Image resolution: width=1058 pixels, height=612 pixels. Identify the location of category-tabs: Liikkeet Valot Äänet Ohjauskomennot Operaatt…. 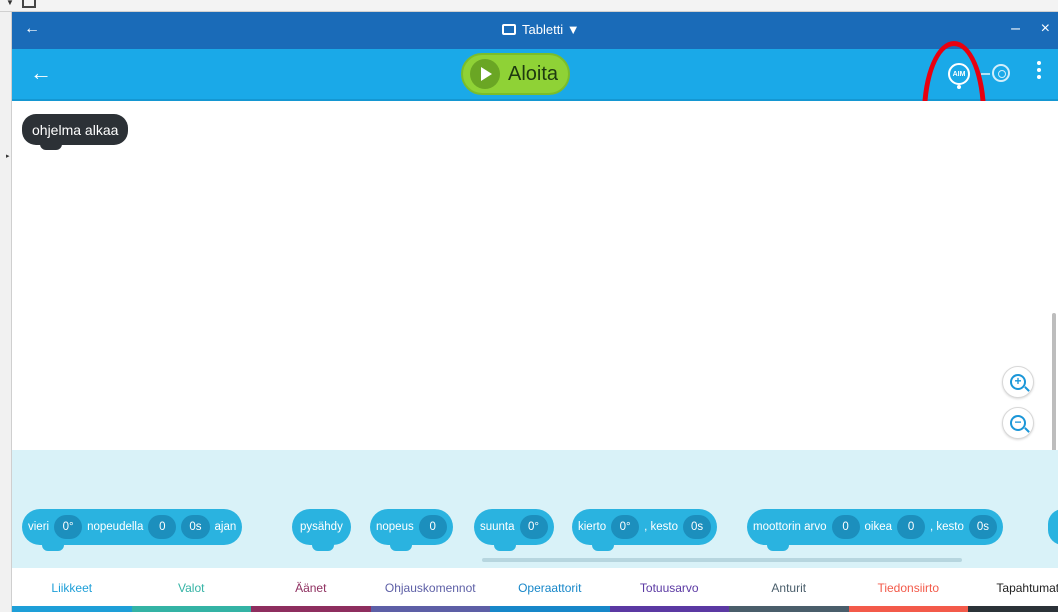
(535, 590).